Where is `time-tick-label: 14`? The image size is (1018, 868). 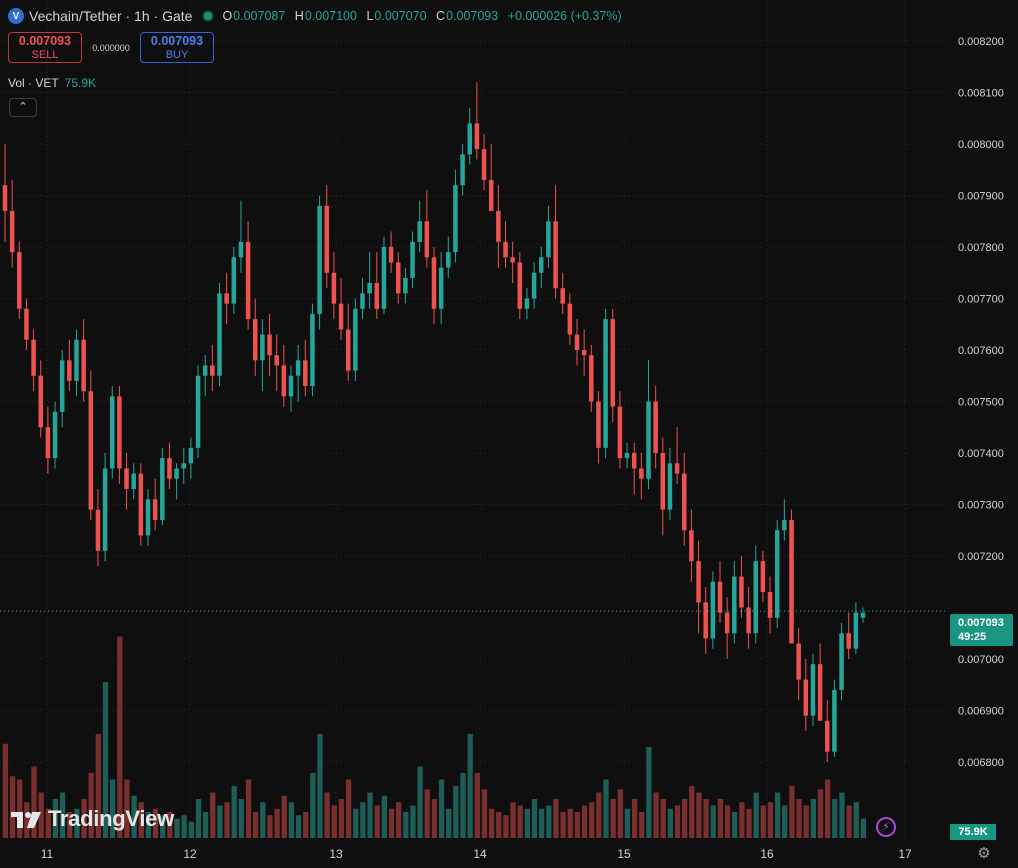 time-tick-label: 14 is located at coordinates (480, 854).